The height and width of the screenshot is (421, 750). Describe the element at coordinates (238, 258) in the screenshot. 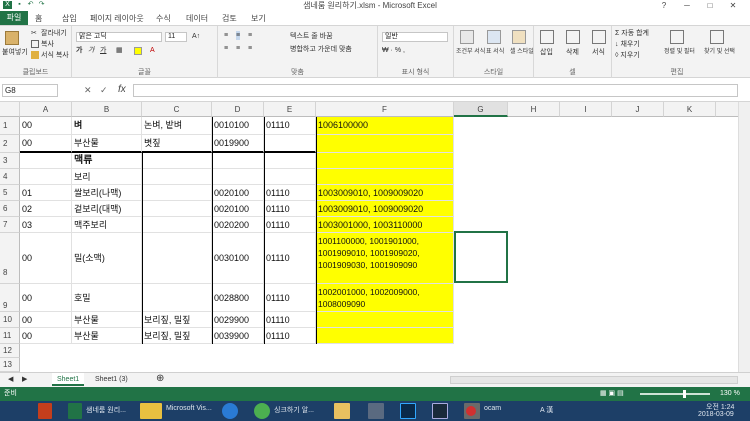

I see `cell-d8: 0030100` at that location.